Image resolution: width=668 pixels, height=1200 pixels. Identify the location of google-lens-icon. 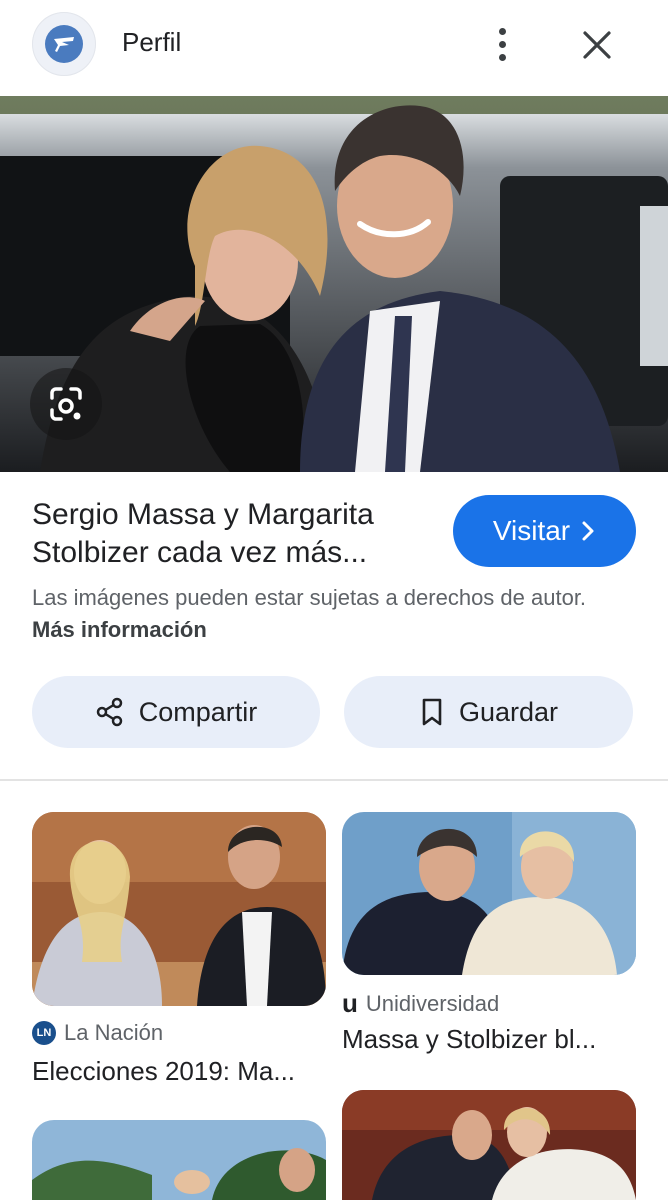
(66, 404).